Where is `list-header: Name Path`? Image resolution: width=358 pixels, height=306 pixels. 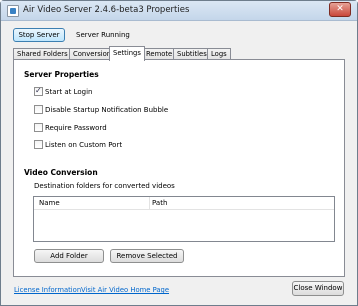 list-header: Name Path is located at coordinates (184, 203).